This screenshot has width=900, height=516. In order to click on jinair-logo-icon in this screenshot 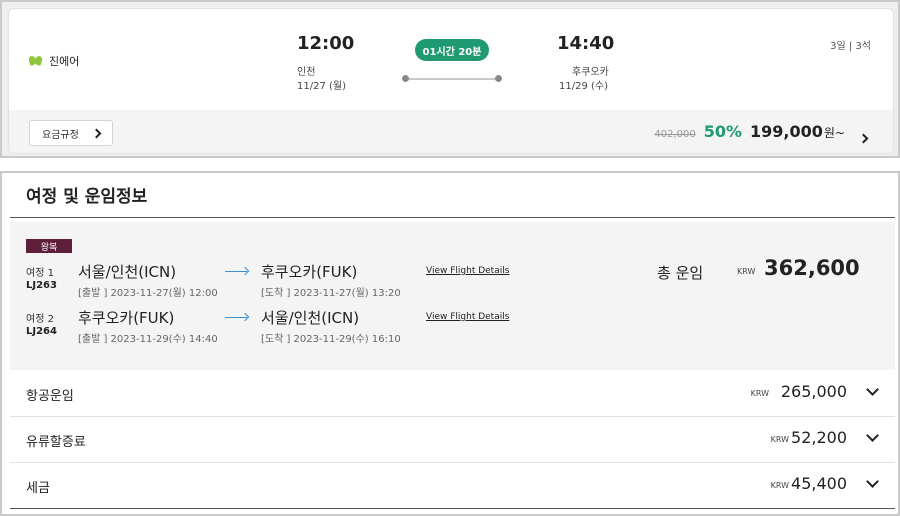, I will do `click(35, 61)`.